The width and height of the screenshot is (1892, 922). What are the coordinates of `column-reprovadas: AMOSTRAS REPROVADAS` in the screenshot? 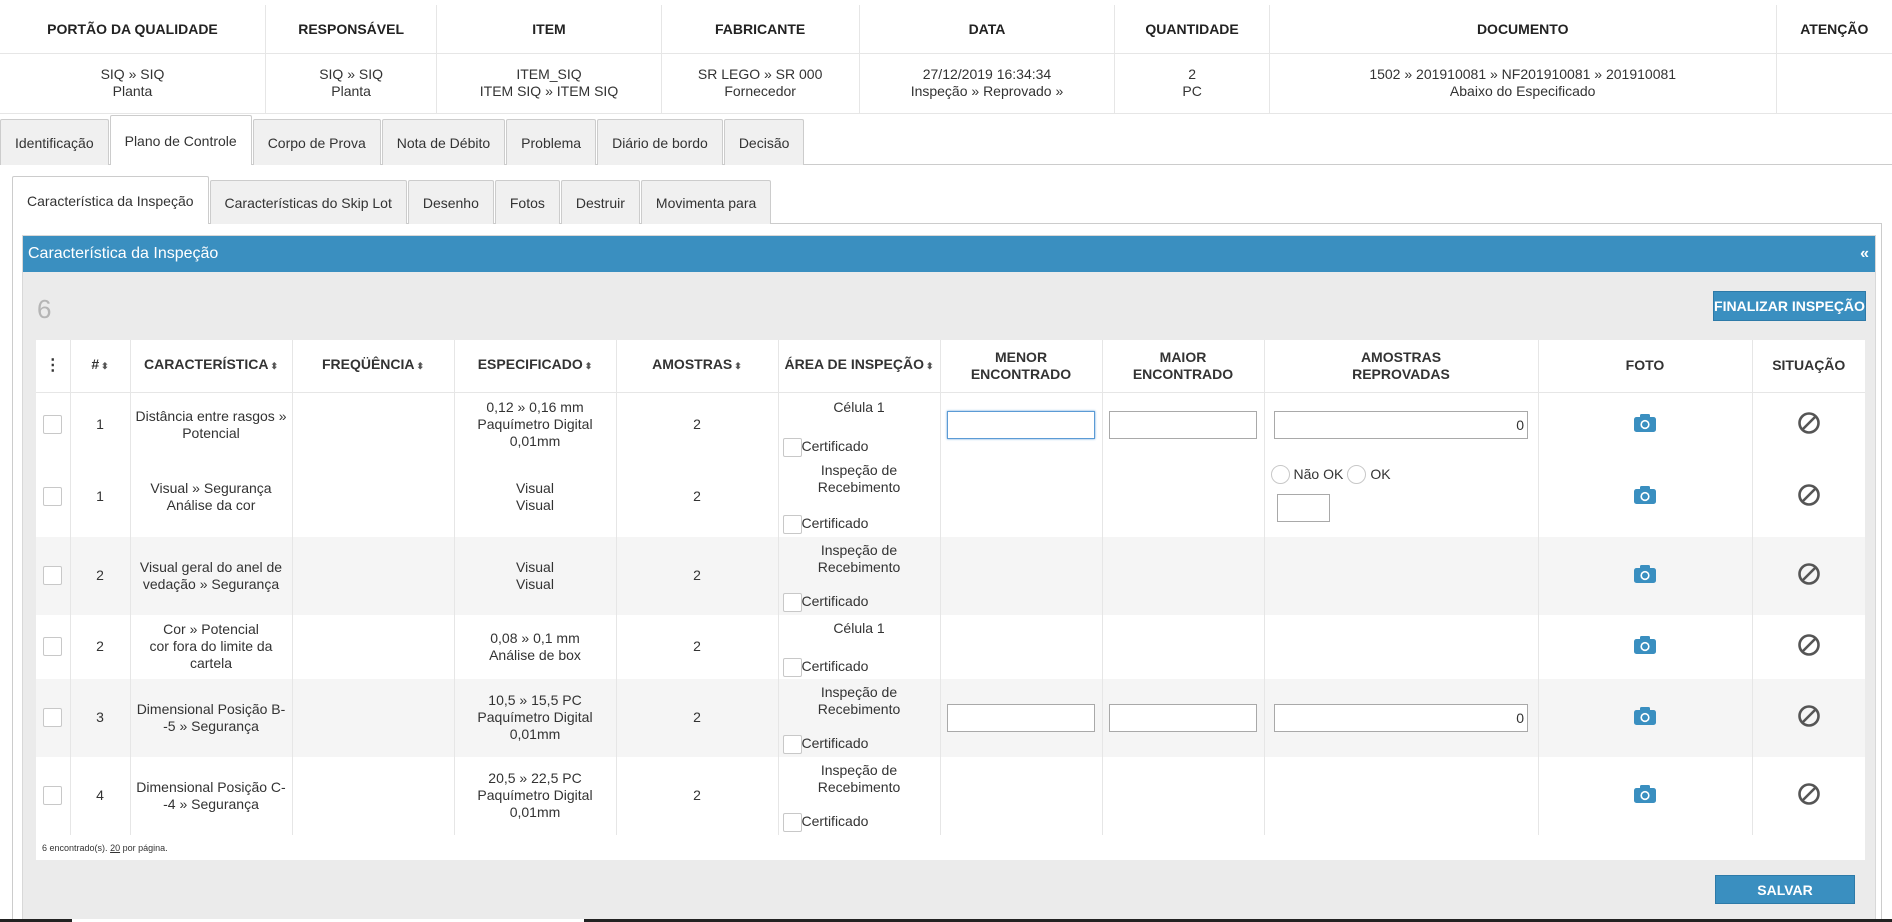 It's located at (1401, 366).